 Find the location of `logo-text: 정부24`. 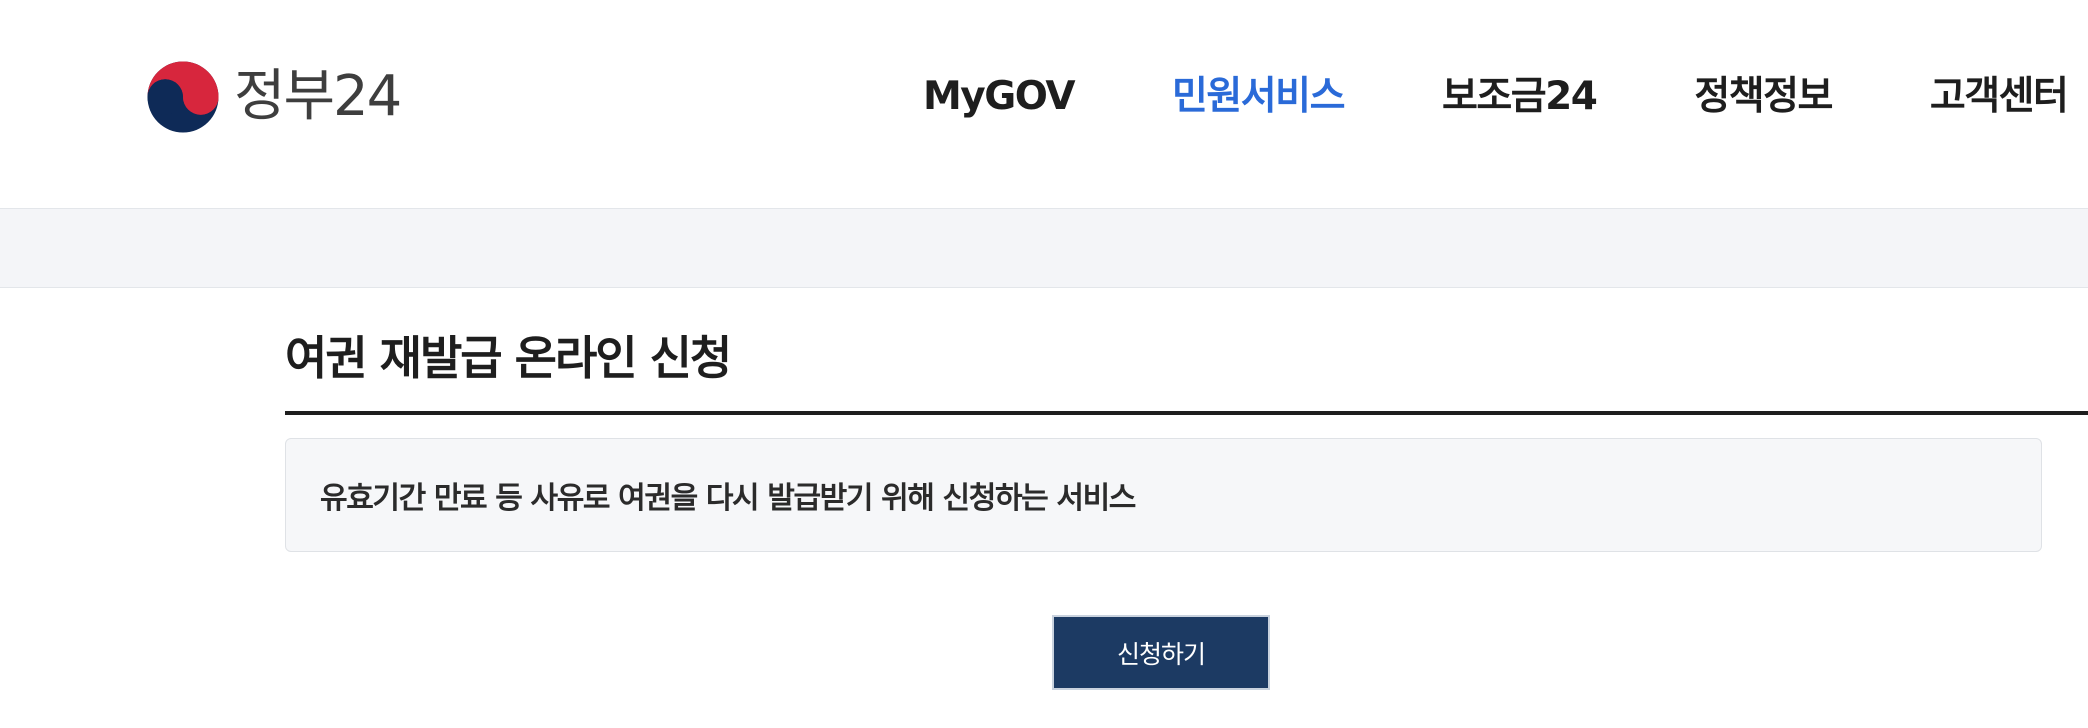

logo-text: 정부24 is located at coordinates (318, 96).